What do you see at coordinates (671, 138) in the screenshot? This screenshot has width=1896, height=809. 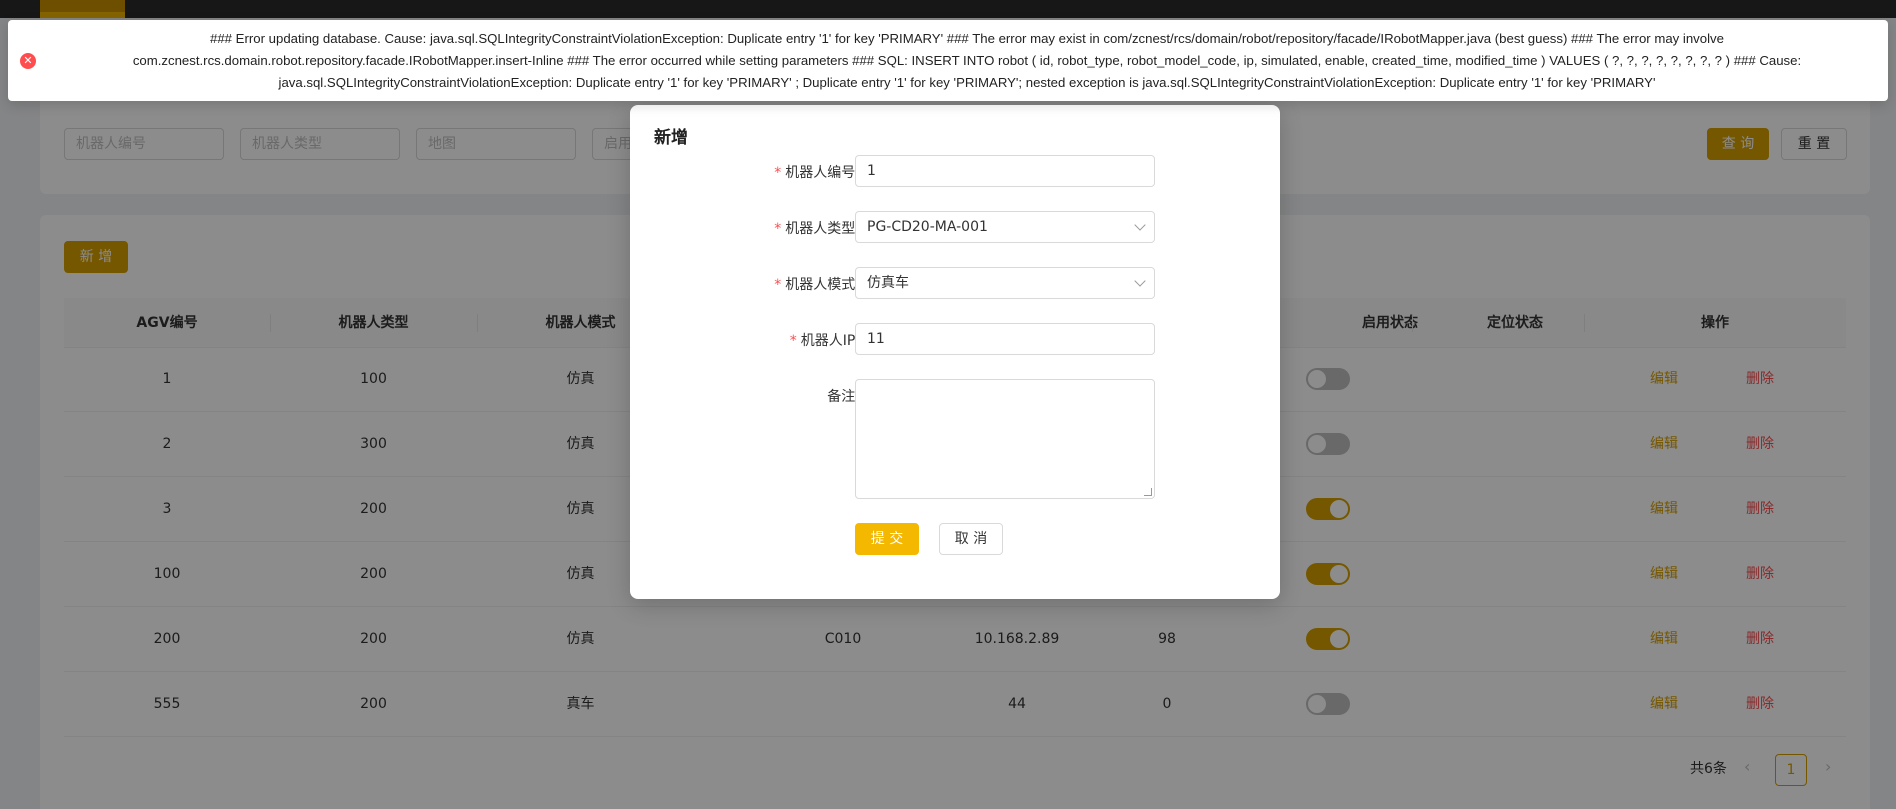 I see `modal-title: 新增` at bounding box center [671, 138].